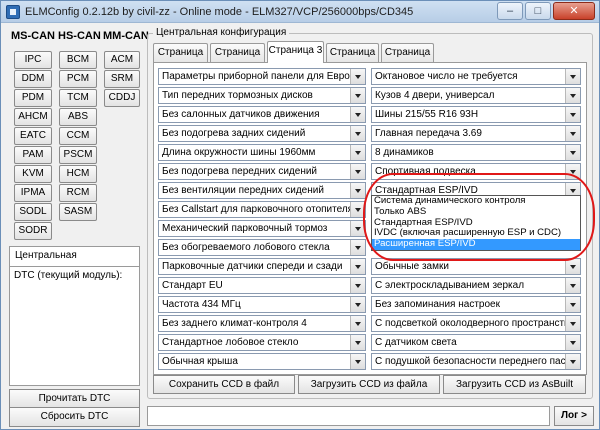 The width and height of the screenshot is (600, 430). Describe the element at coordinates (476, 76) in the screenshot. I see `combo-octane: Октановое число не требуется` at that location.